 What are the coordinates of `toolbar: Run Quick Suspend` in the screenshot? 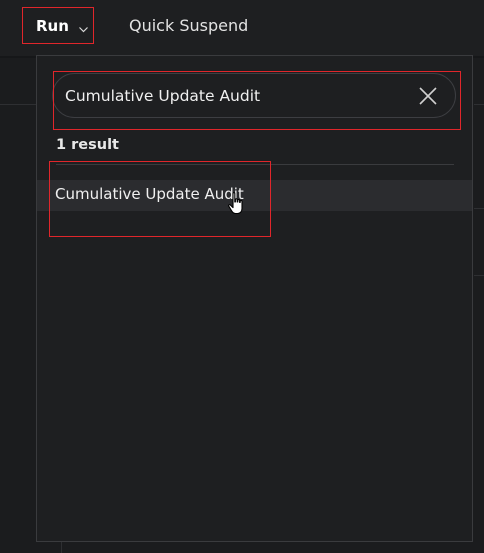 It's located at (242, 28).